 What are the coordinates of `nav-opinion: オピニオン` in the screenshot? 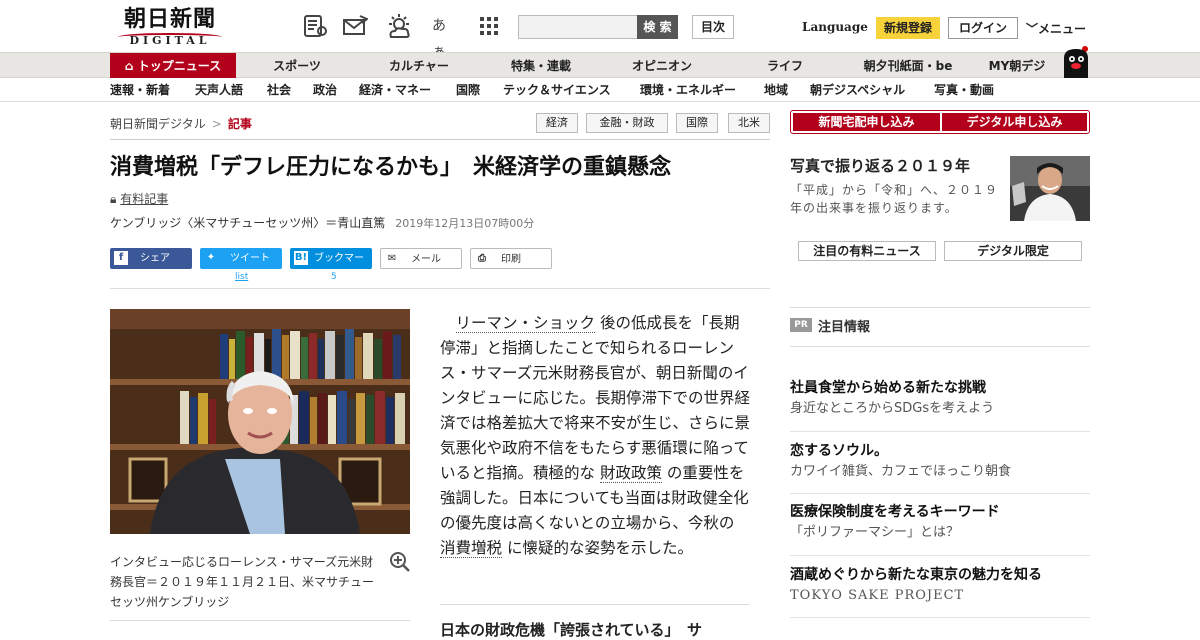 It's located at (662, 66).